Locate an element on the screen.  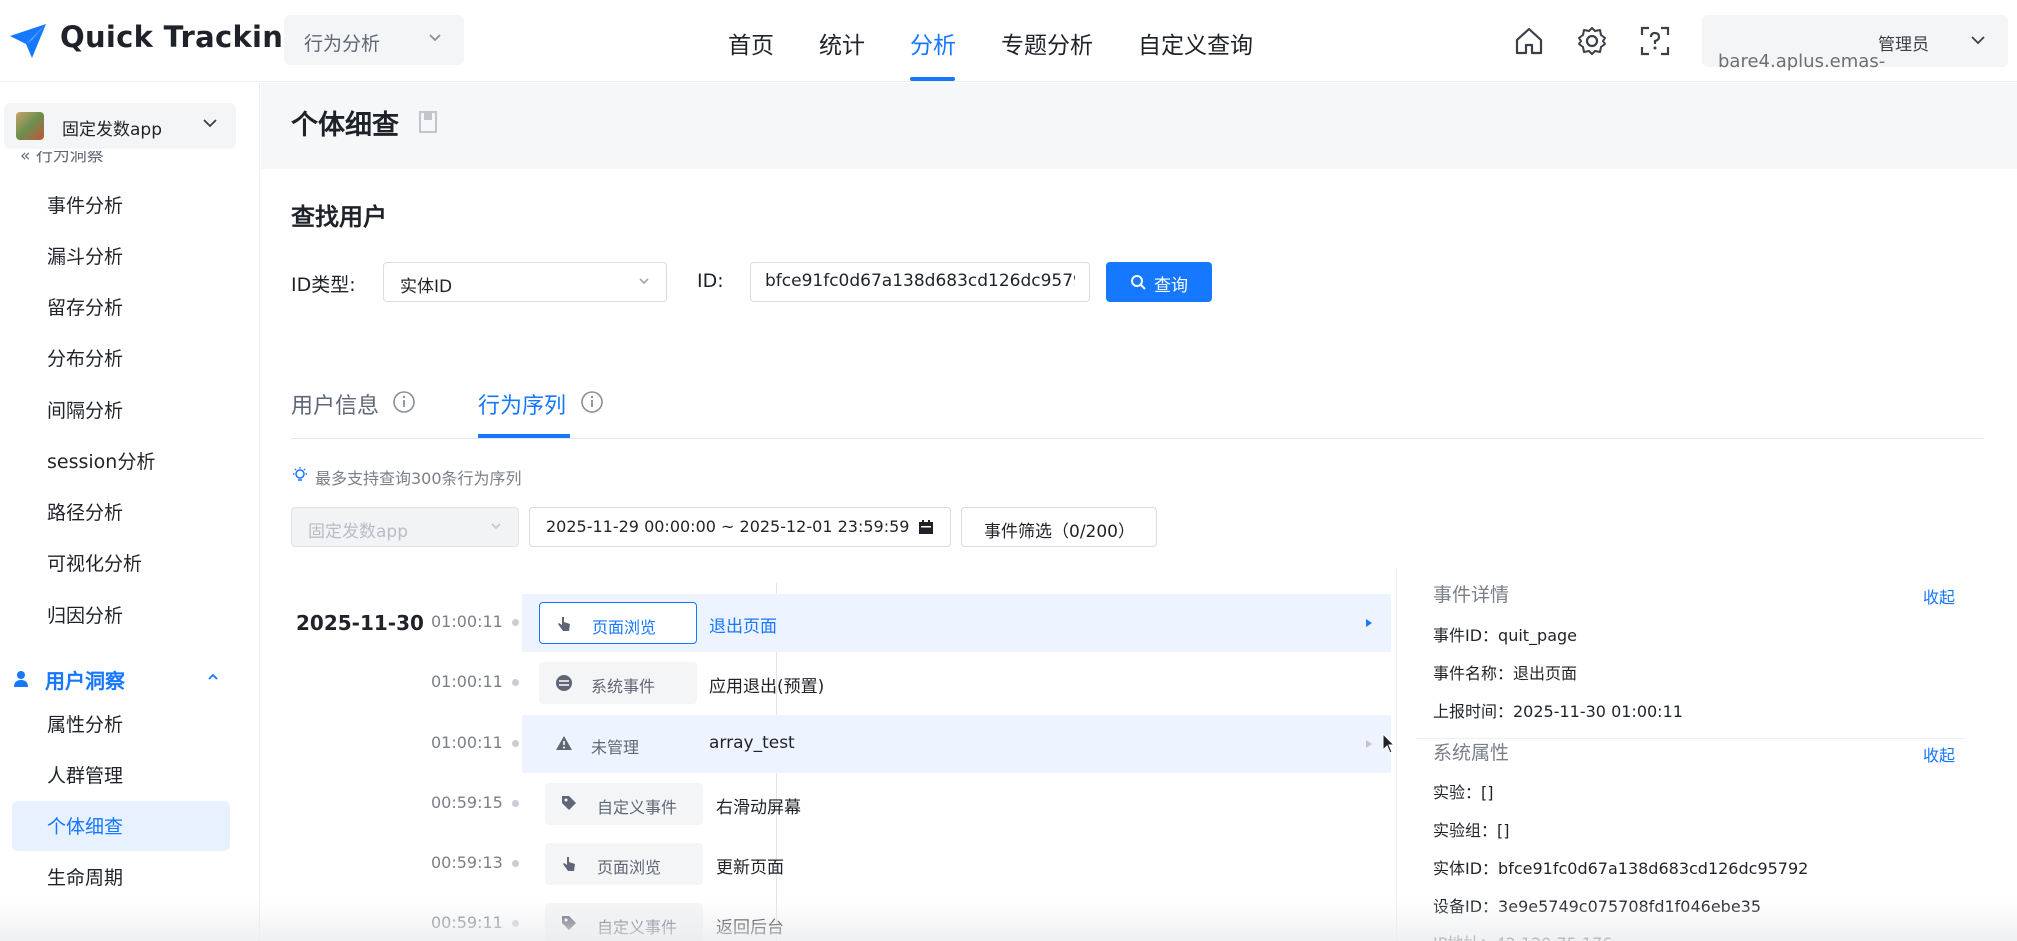
sidebar-item-distribution-analysis: 分布分析 is located at coordinates (85, 357).